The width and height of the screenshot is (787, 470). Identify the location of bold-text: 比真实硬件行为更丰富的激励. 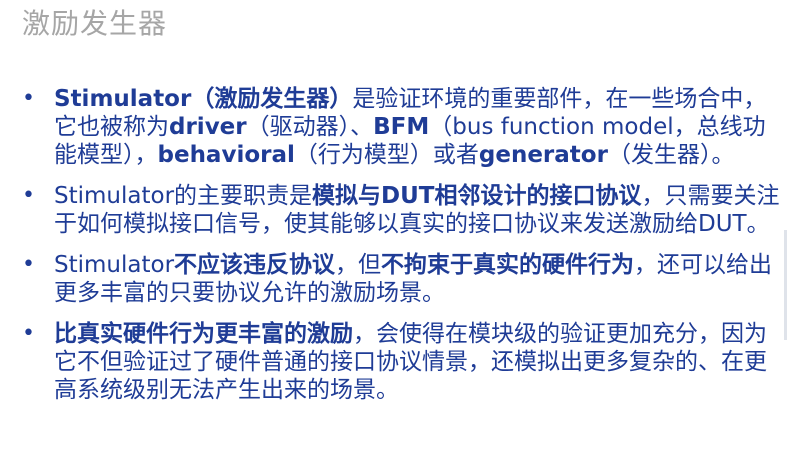
(203, 334).